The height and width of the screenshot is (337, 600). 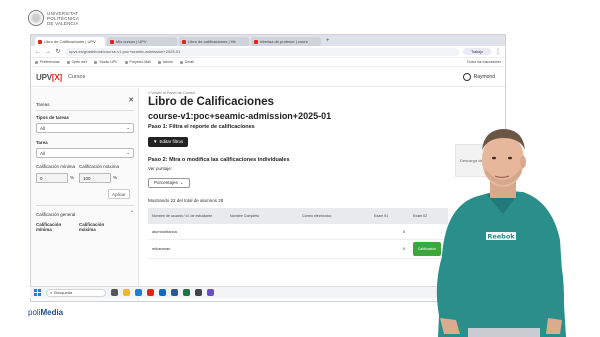 What do you see at coordinates (63, 18) in the screenshot?
I see `logo-line-2: POLITÈCNICA` at bounding box center [63, 18].